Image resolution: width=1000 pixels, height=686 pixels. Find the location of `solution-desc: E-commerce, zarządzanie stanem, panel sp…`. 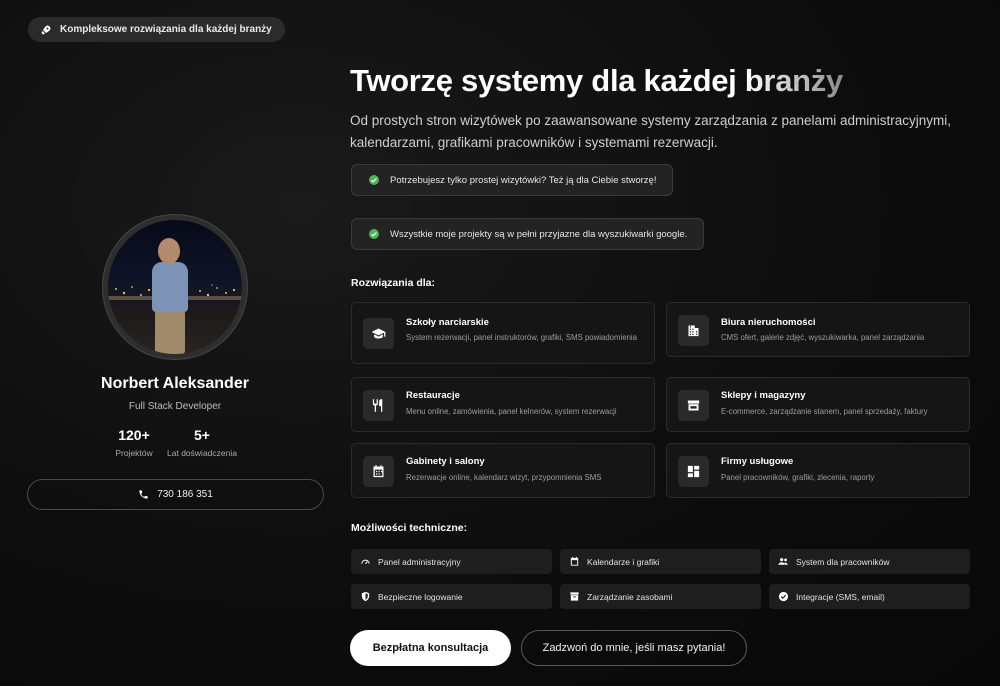

solution-desc: E-commerce, zarządzanie stanem, panel sp… is located at coordinates (824, 411).